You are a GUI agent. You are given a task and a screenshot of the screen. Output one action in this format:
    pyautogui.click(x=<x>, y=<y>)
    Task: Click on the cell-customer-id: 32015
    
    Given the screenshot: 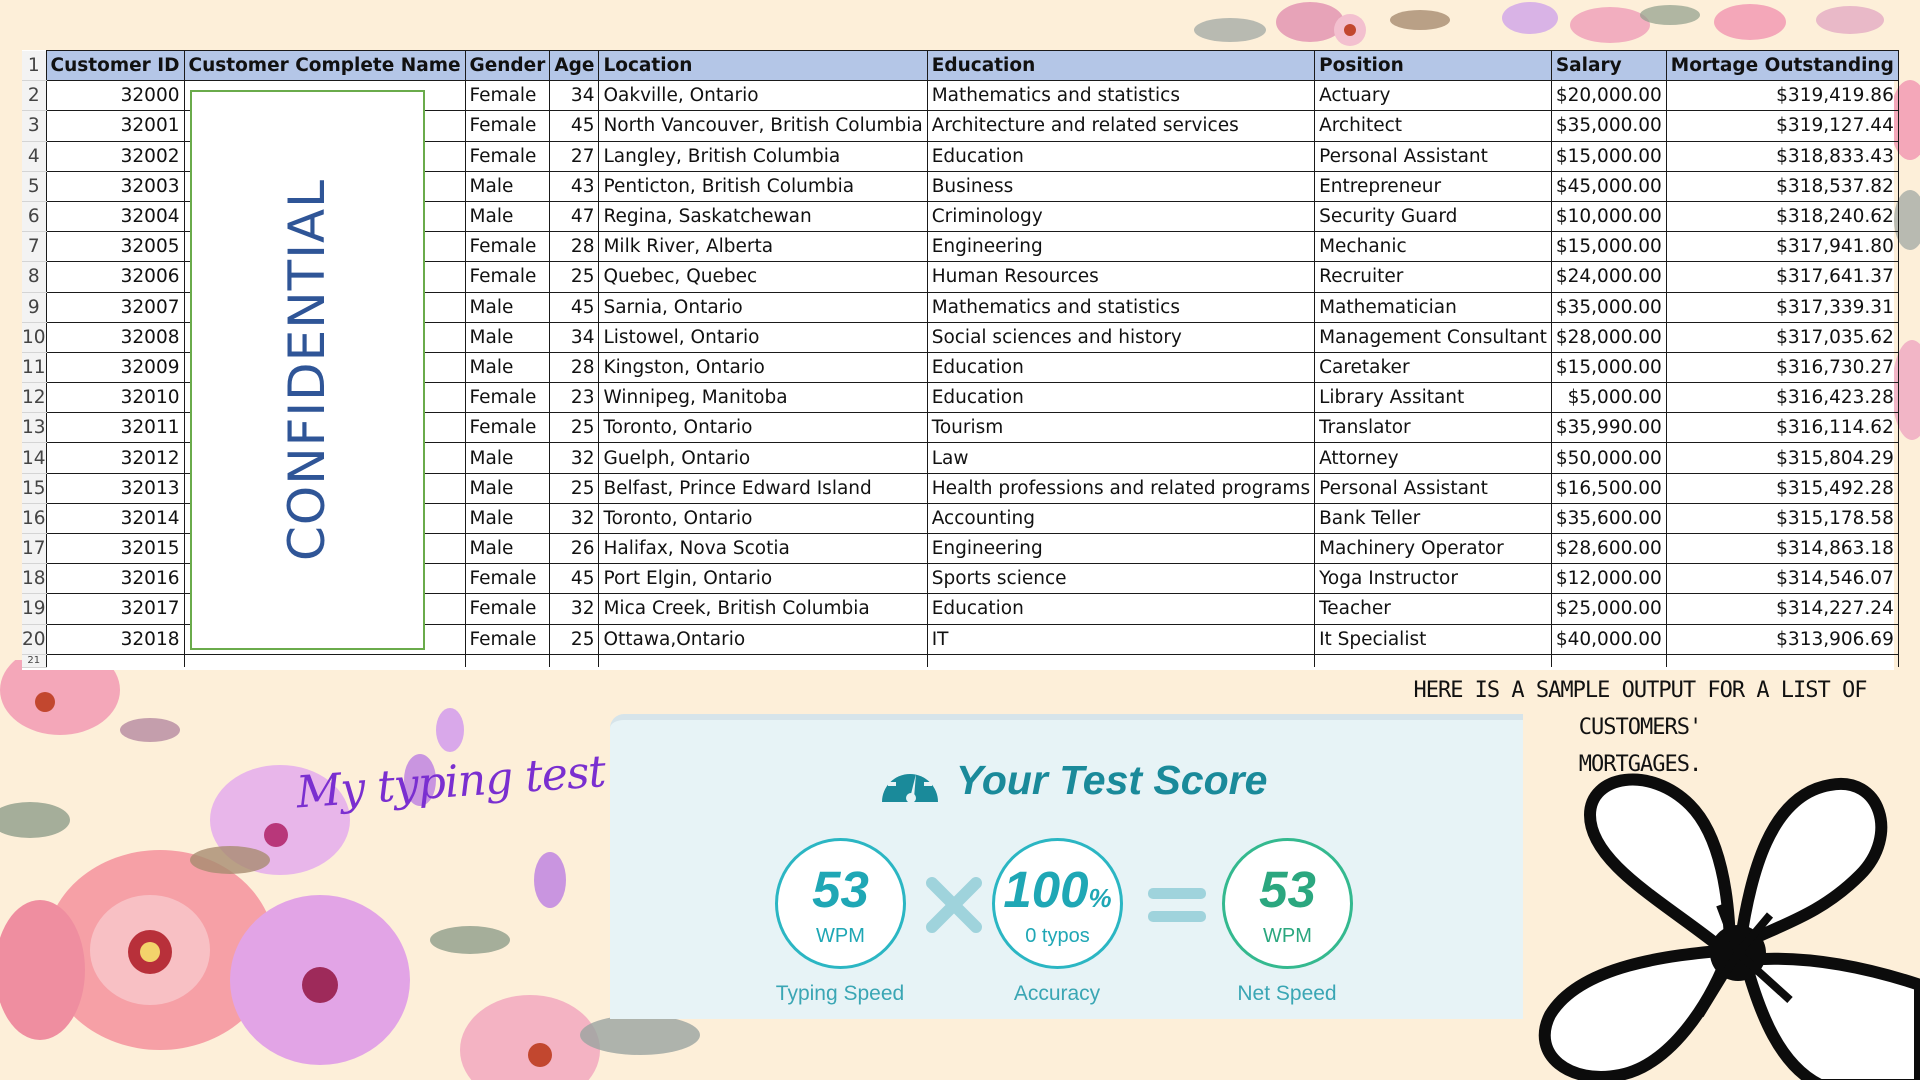 What is the action you would take?
    pyautogui.click(x=115, y=548)
    